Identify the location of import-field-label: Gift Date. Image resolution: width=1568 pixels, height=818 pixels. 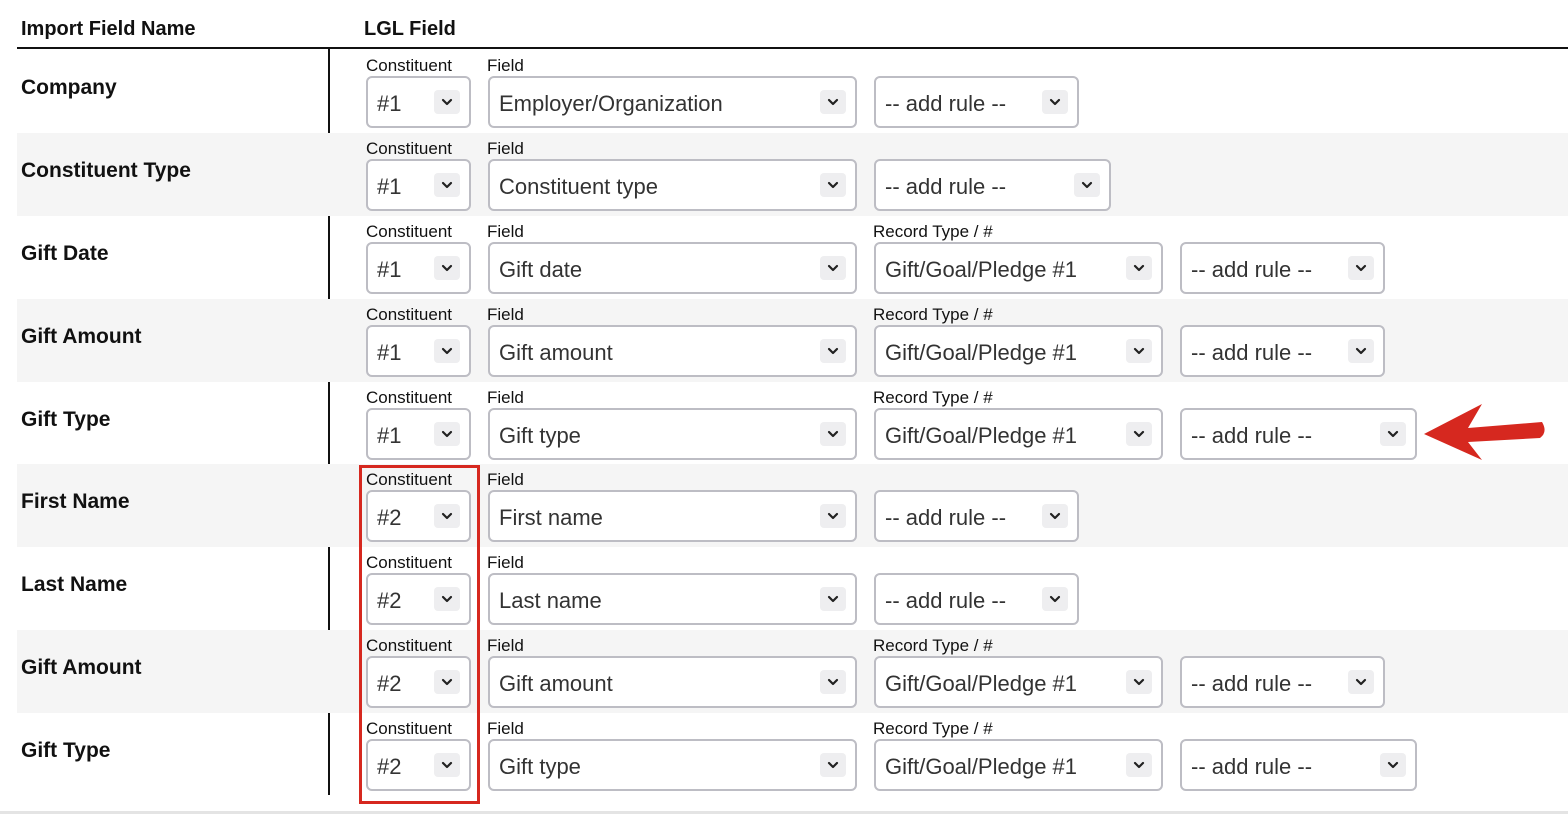
(65, 253).